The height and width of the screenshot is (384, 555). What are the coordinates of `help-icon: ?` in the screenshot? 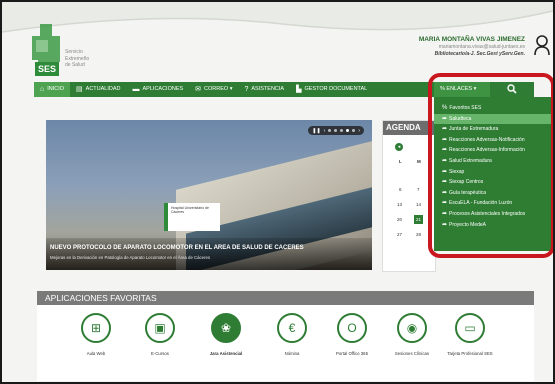 It's located at (246, 89).